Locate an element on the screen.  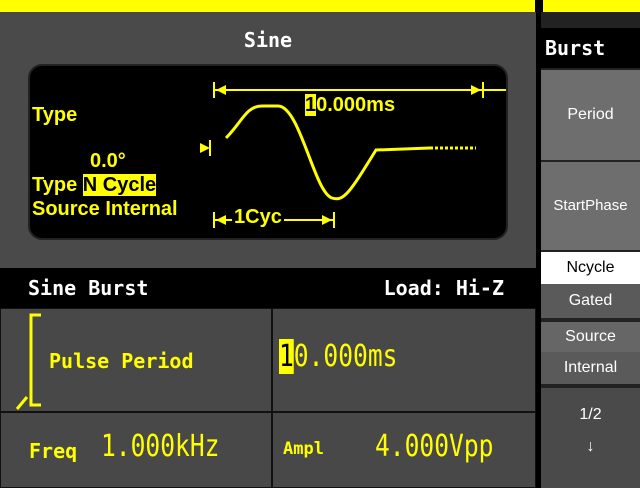
start-phase-arrow-icon is located at coordinates (205, 148).